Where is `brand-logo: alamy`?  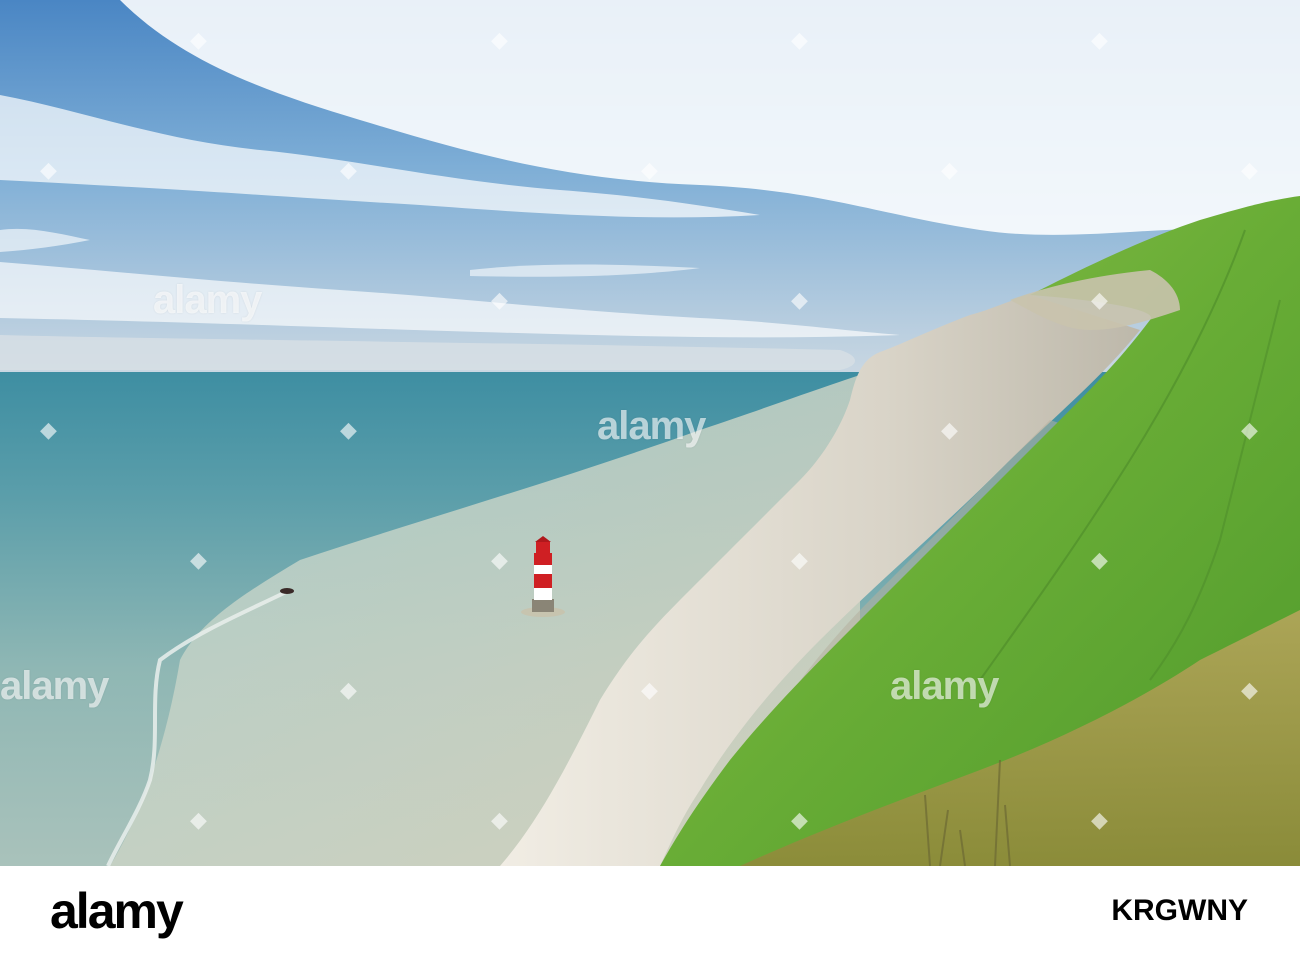 brand-logo: alamy is located at coordinates (117, 911).